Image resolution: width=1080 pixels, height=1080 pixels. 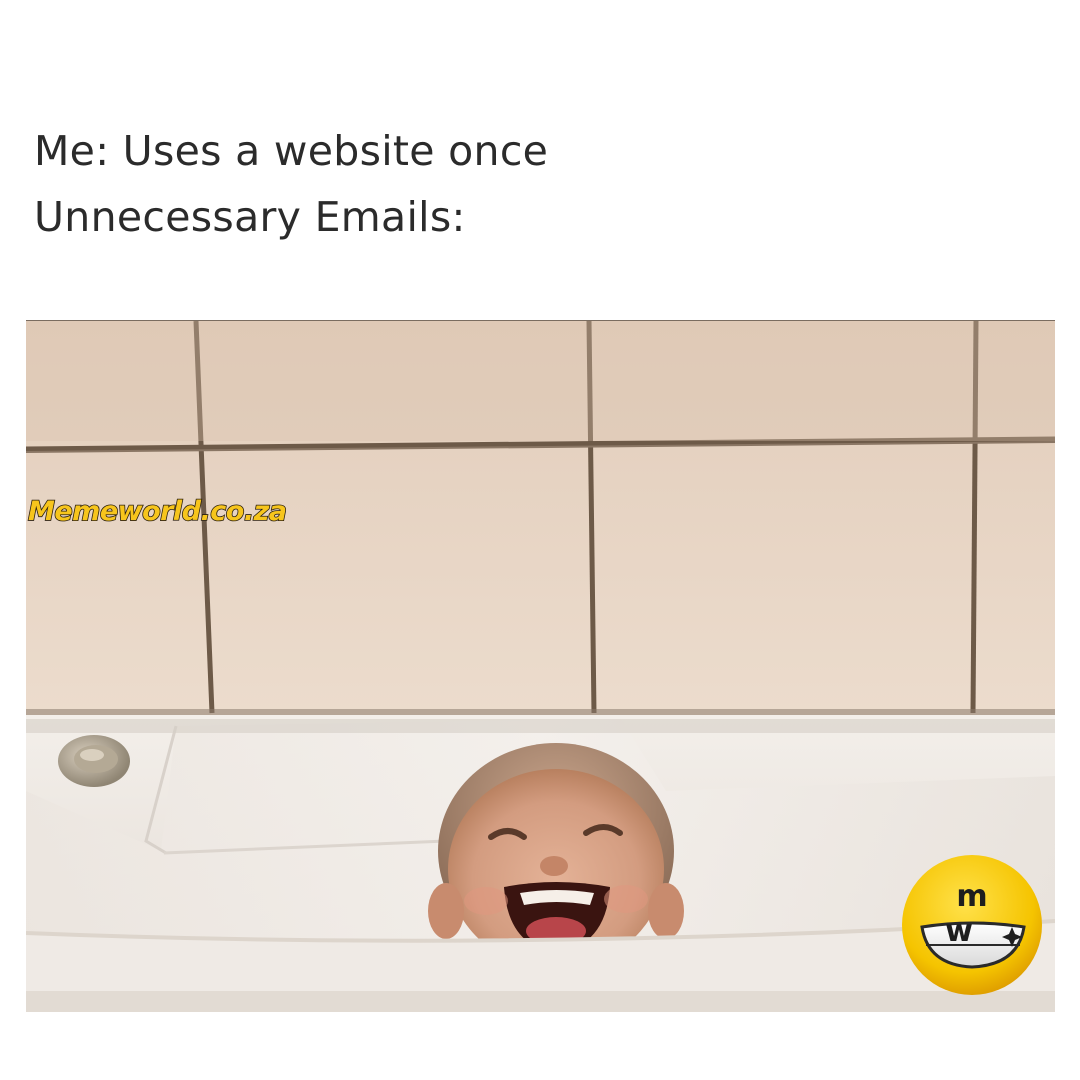 What do you see at coordinates (979, 914) in the screenshot?
I see `logo-letters: m w` at bounding box center [979, 914].